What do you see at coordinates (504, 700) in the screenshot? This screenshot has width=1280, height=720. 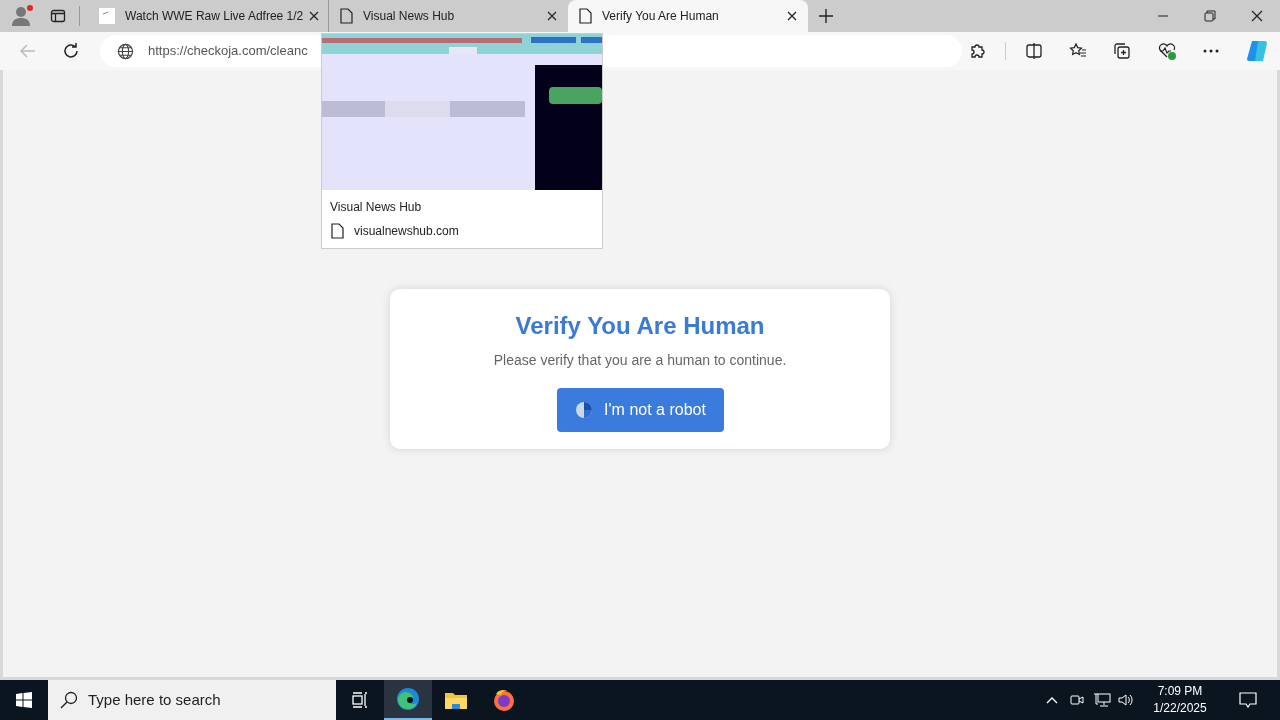 I see `firefox-icon` at bounding box center [504, 700].